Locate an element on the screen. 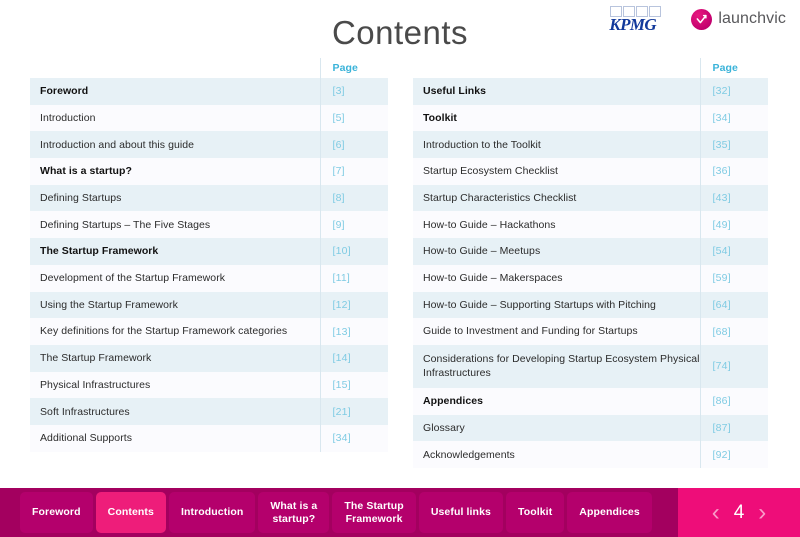 The width and height of the screenshot is (800, 537). toc-entry-page: [32] is located at coordinates (733, 91).